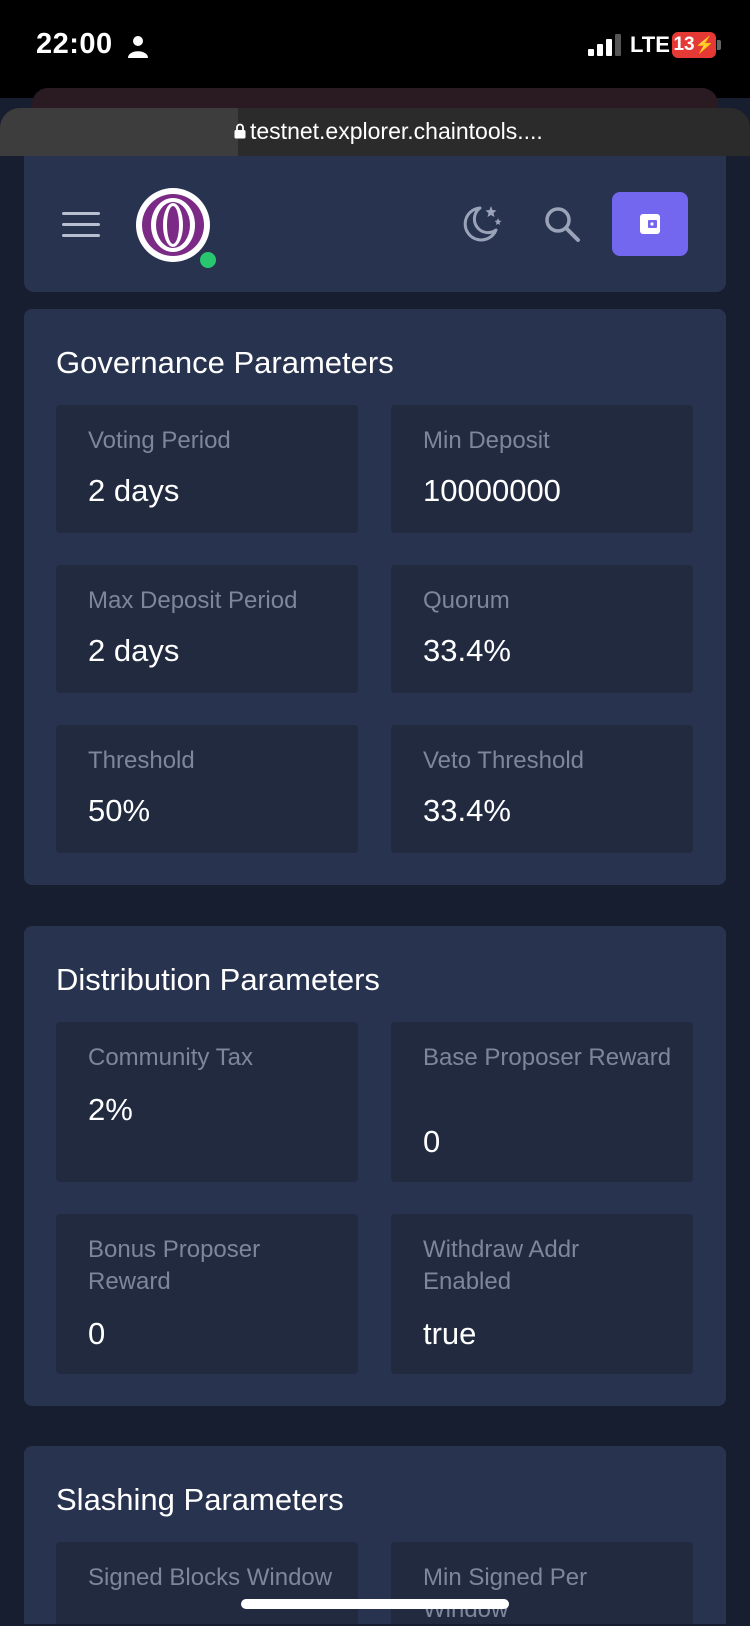  I want to click on param-voting-period: Voting Period 2 days, so click(207, 469).